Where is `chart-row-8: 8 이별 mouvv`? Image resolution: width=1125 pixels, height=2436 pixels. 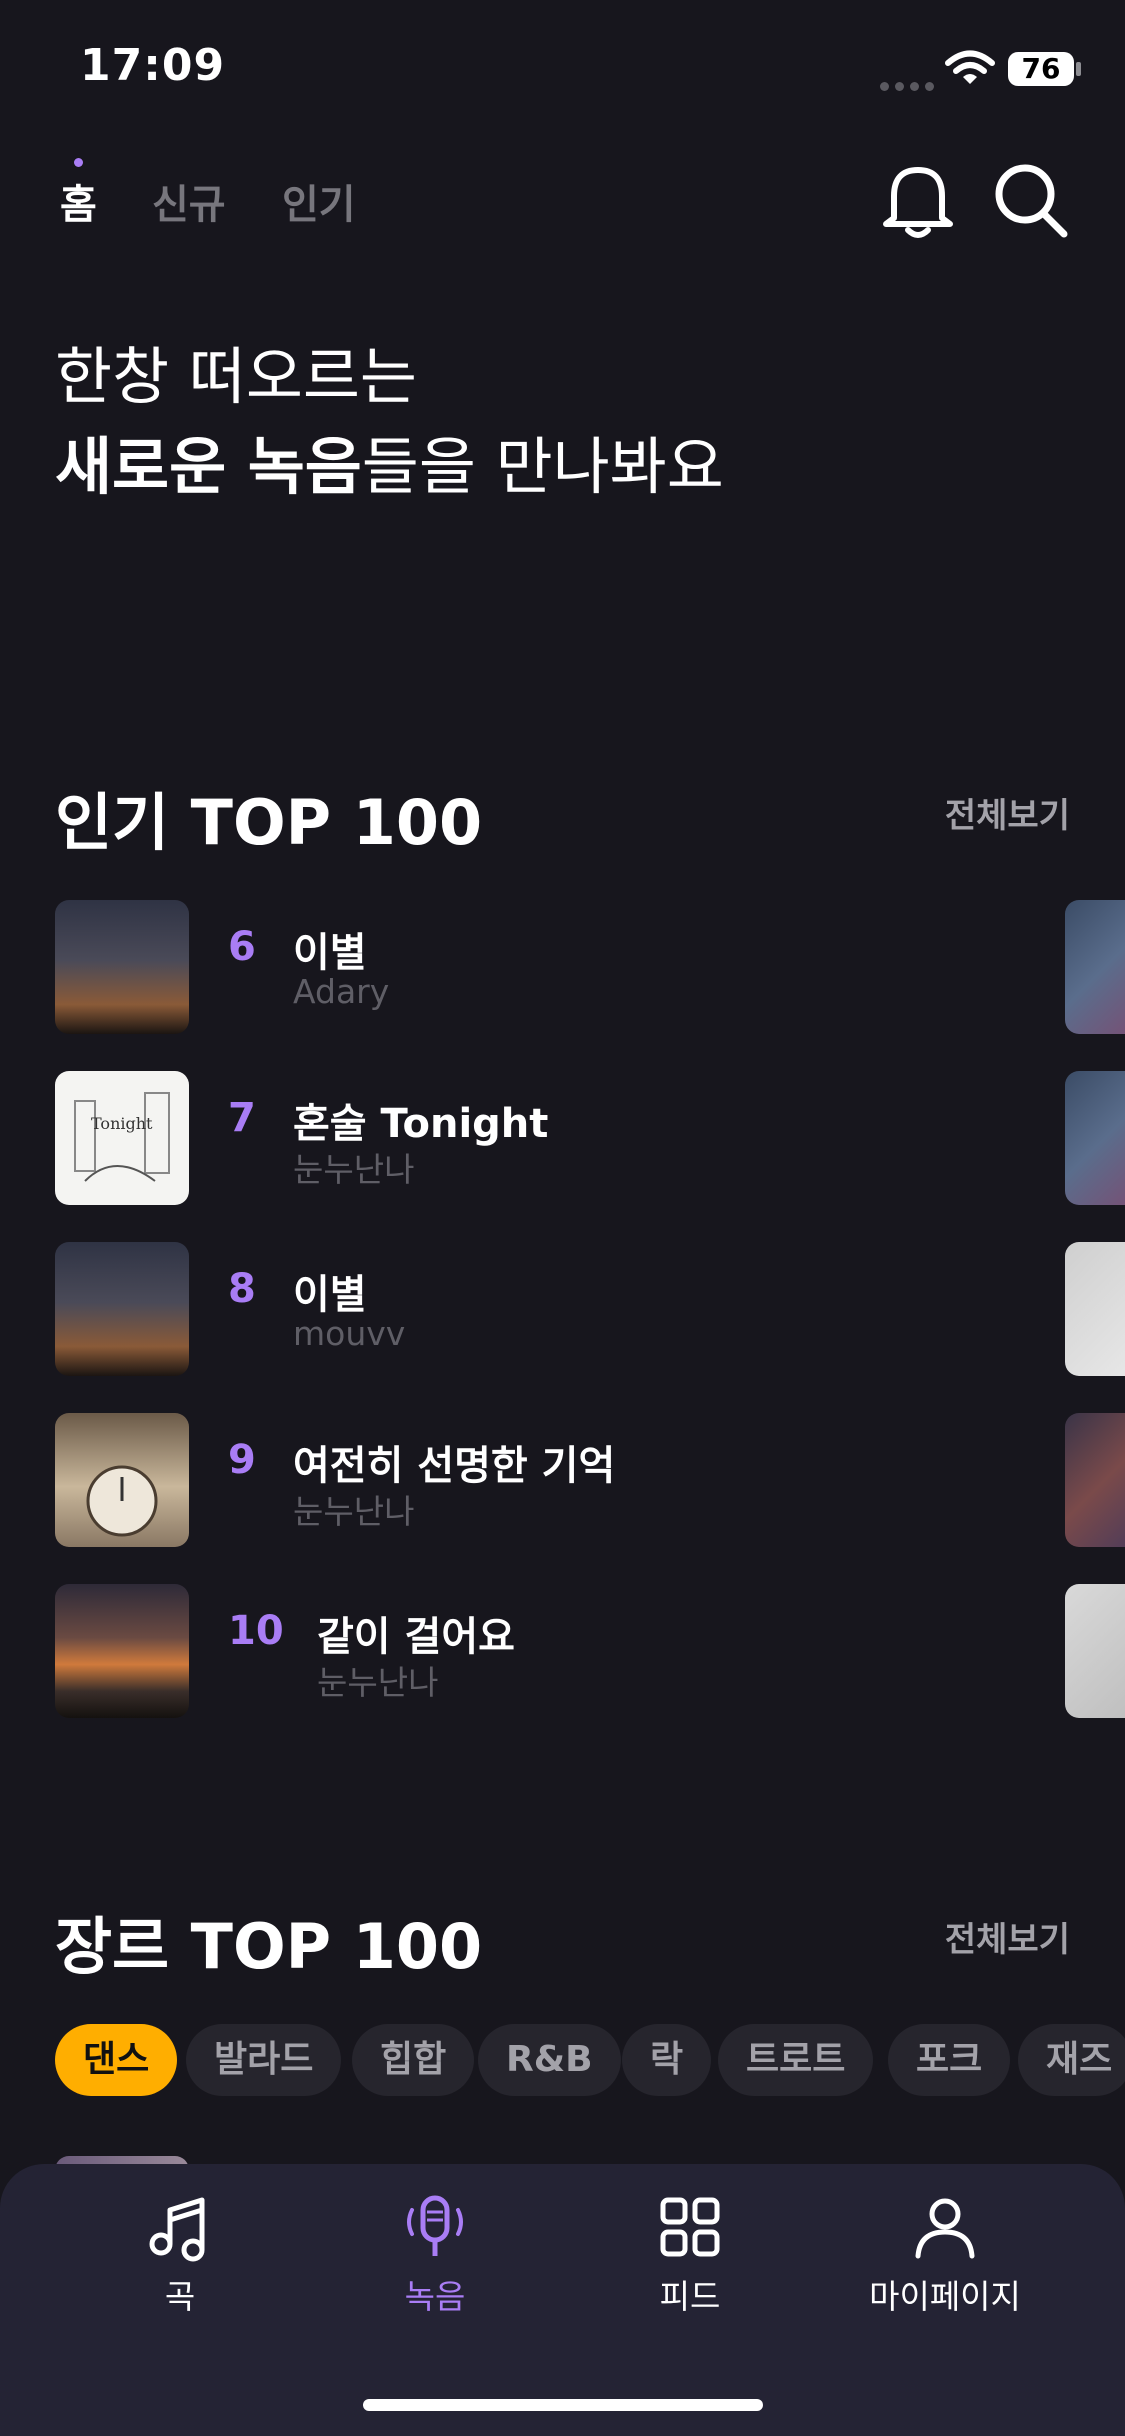
chart-row-8: 8 이별 mouvv is located at coordinates (590, 1309).